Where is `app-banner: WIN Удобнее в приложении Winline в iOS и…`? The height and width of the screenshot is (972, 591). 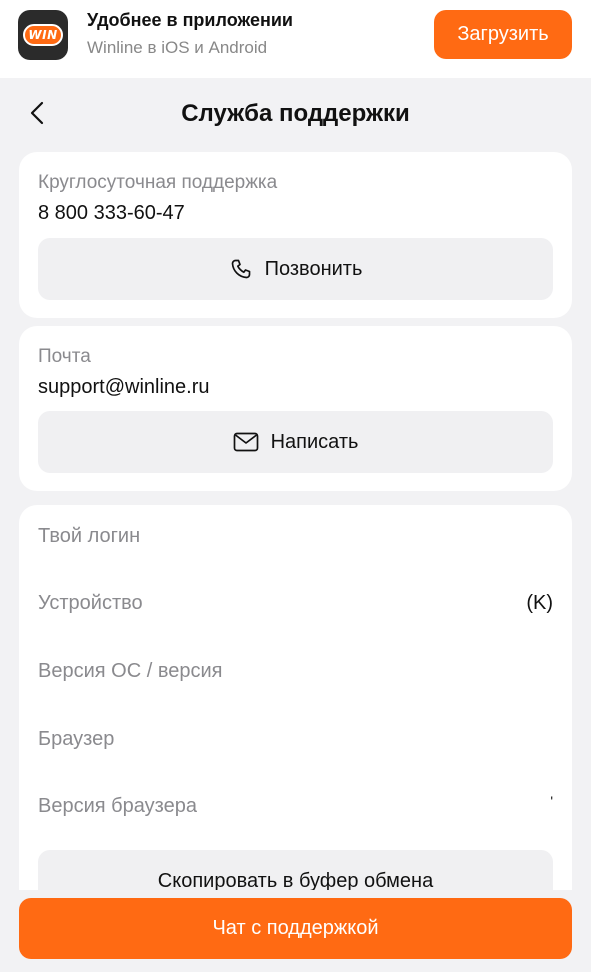 app-banner: WIN Удобнее в приложении Winline в iOS и… is located at coordinates (295, 39).